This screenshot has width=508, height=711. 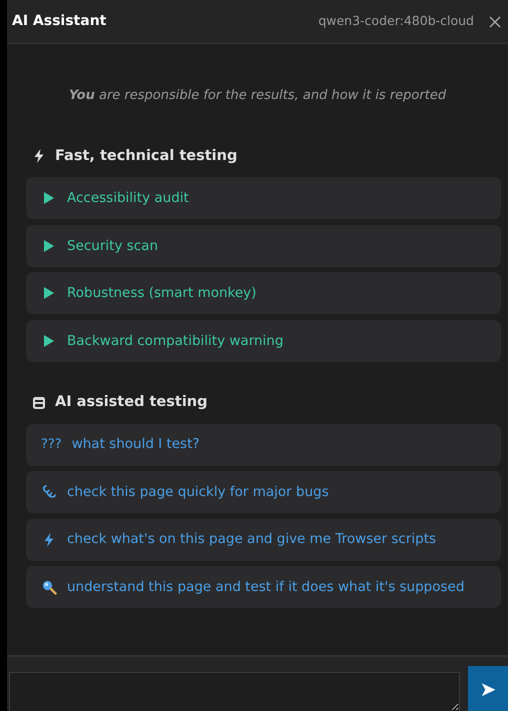 What do you see at coordinates (263, 293) in the screenshot?
I see `action-button: Robustness (smart monkey)` at bounding box center [263, 293].